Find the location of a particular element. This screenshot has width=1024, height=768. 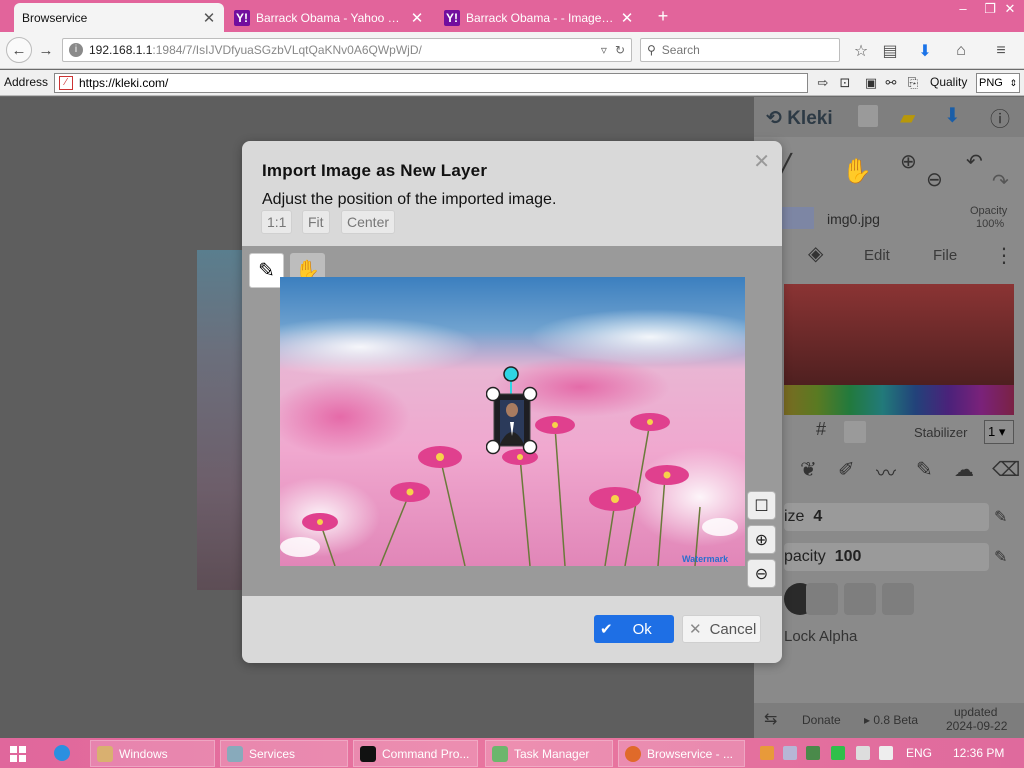

open-folder-icon: ▰ is located at coordinates (907, 117).